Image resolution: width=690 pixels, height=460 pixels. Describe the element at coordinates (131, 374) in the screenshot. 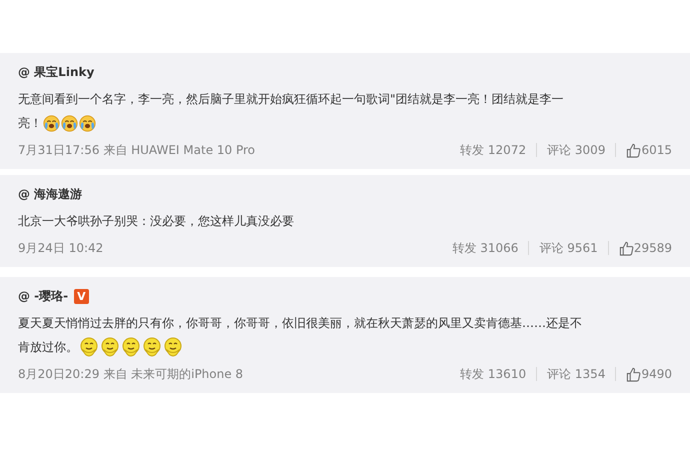

I see `post-time: 8月20日20:29 来自 未来可期的iPhone 8` at that location.